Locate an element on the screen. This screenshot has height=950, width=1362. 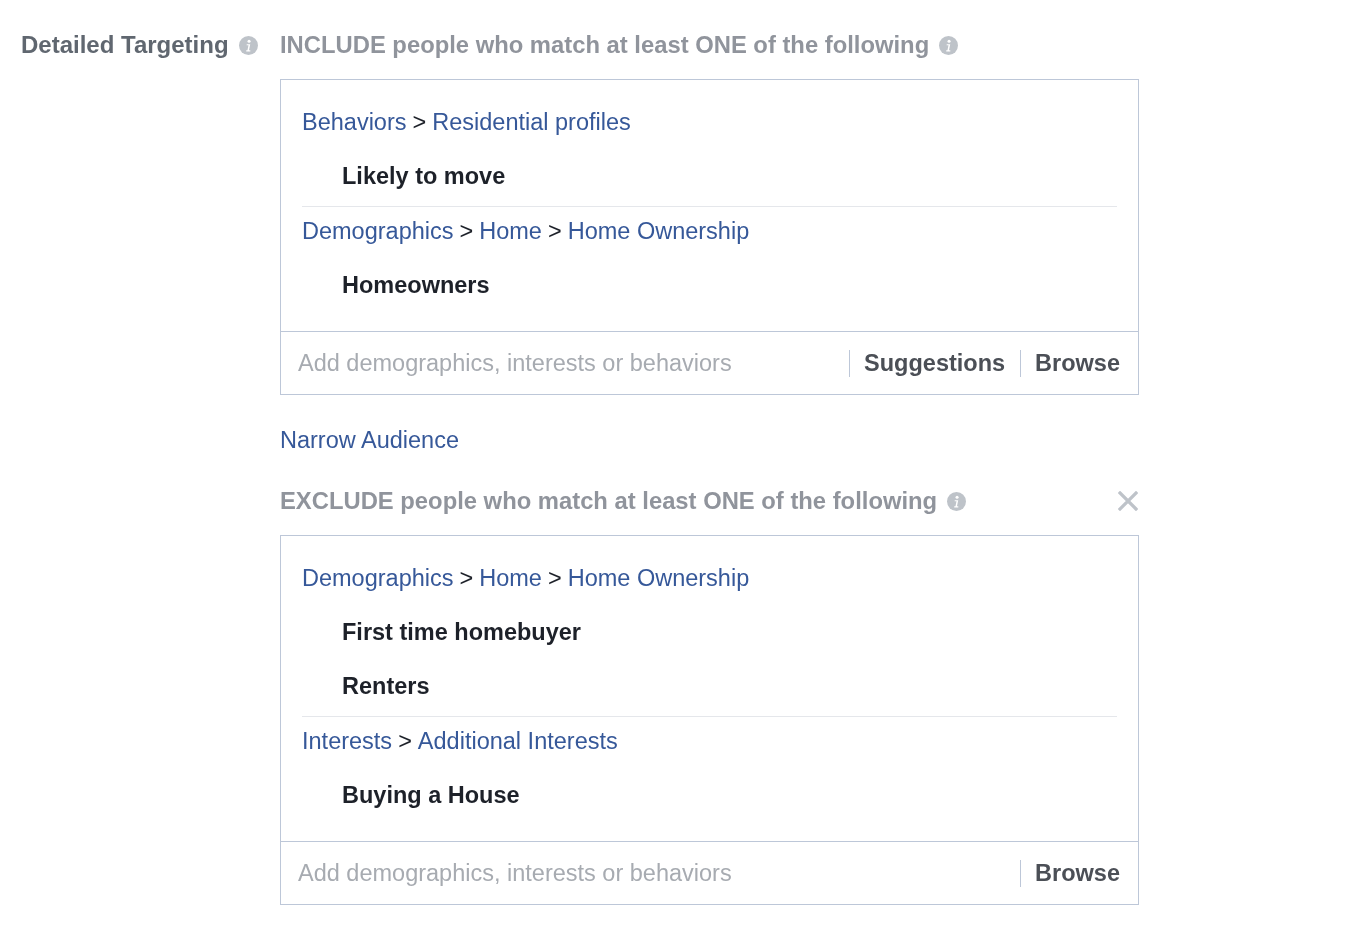
detailed-targeting-label: Detailed Targeting is located at coordinates (125, 45).